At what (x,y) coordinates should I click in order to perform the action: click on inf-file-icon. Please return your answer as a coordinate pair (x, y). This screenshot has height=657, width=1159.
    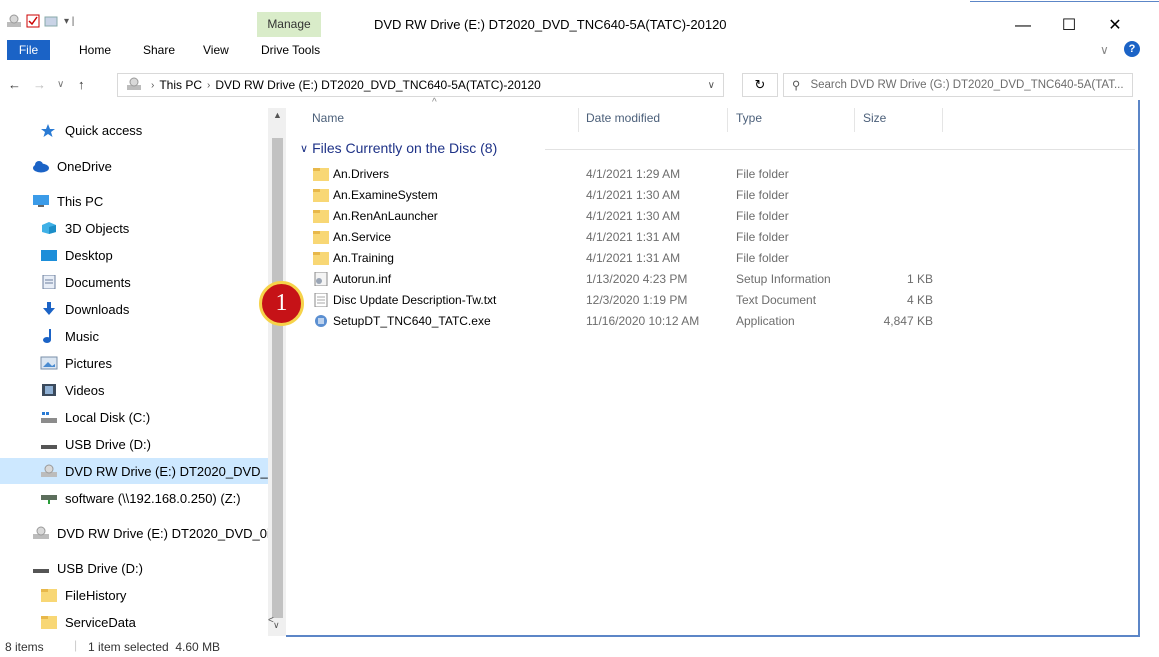
    Looking at the image, I should click on (321, 279).